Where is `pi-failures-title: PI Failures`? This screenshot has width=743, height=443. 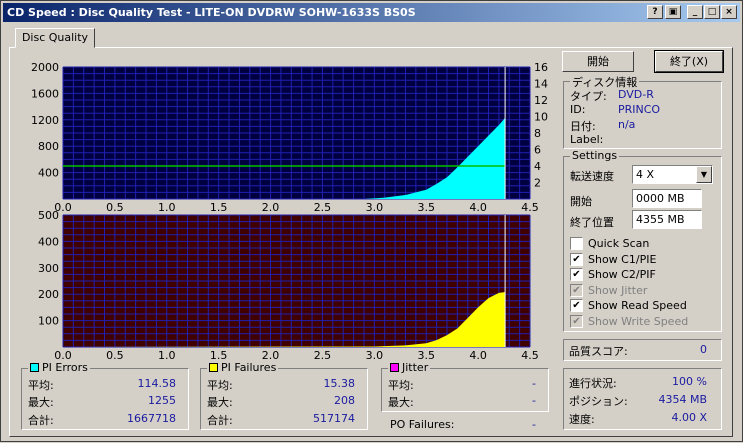
pi-failures-title: PI Failures is located at coordinates (249, 367).